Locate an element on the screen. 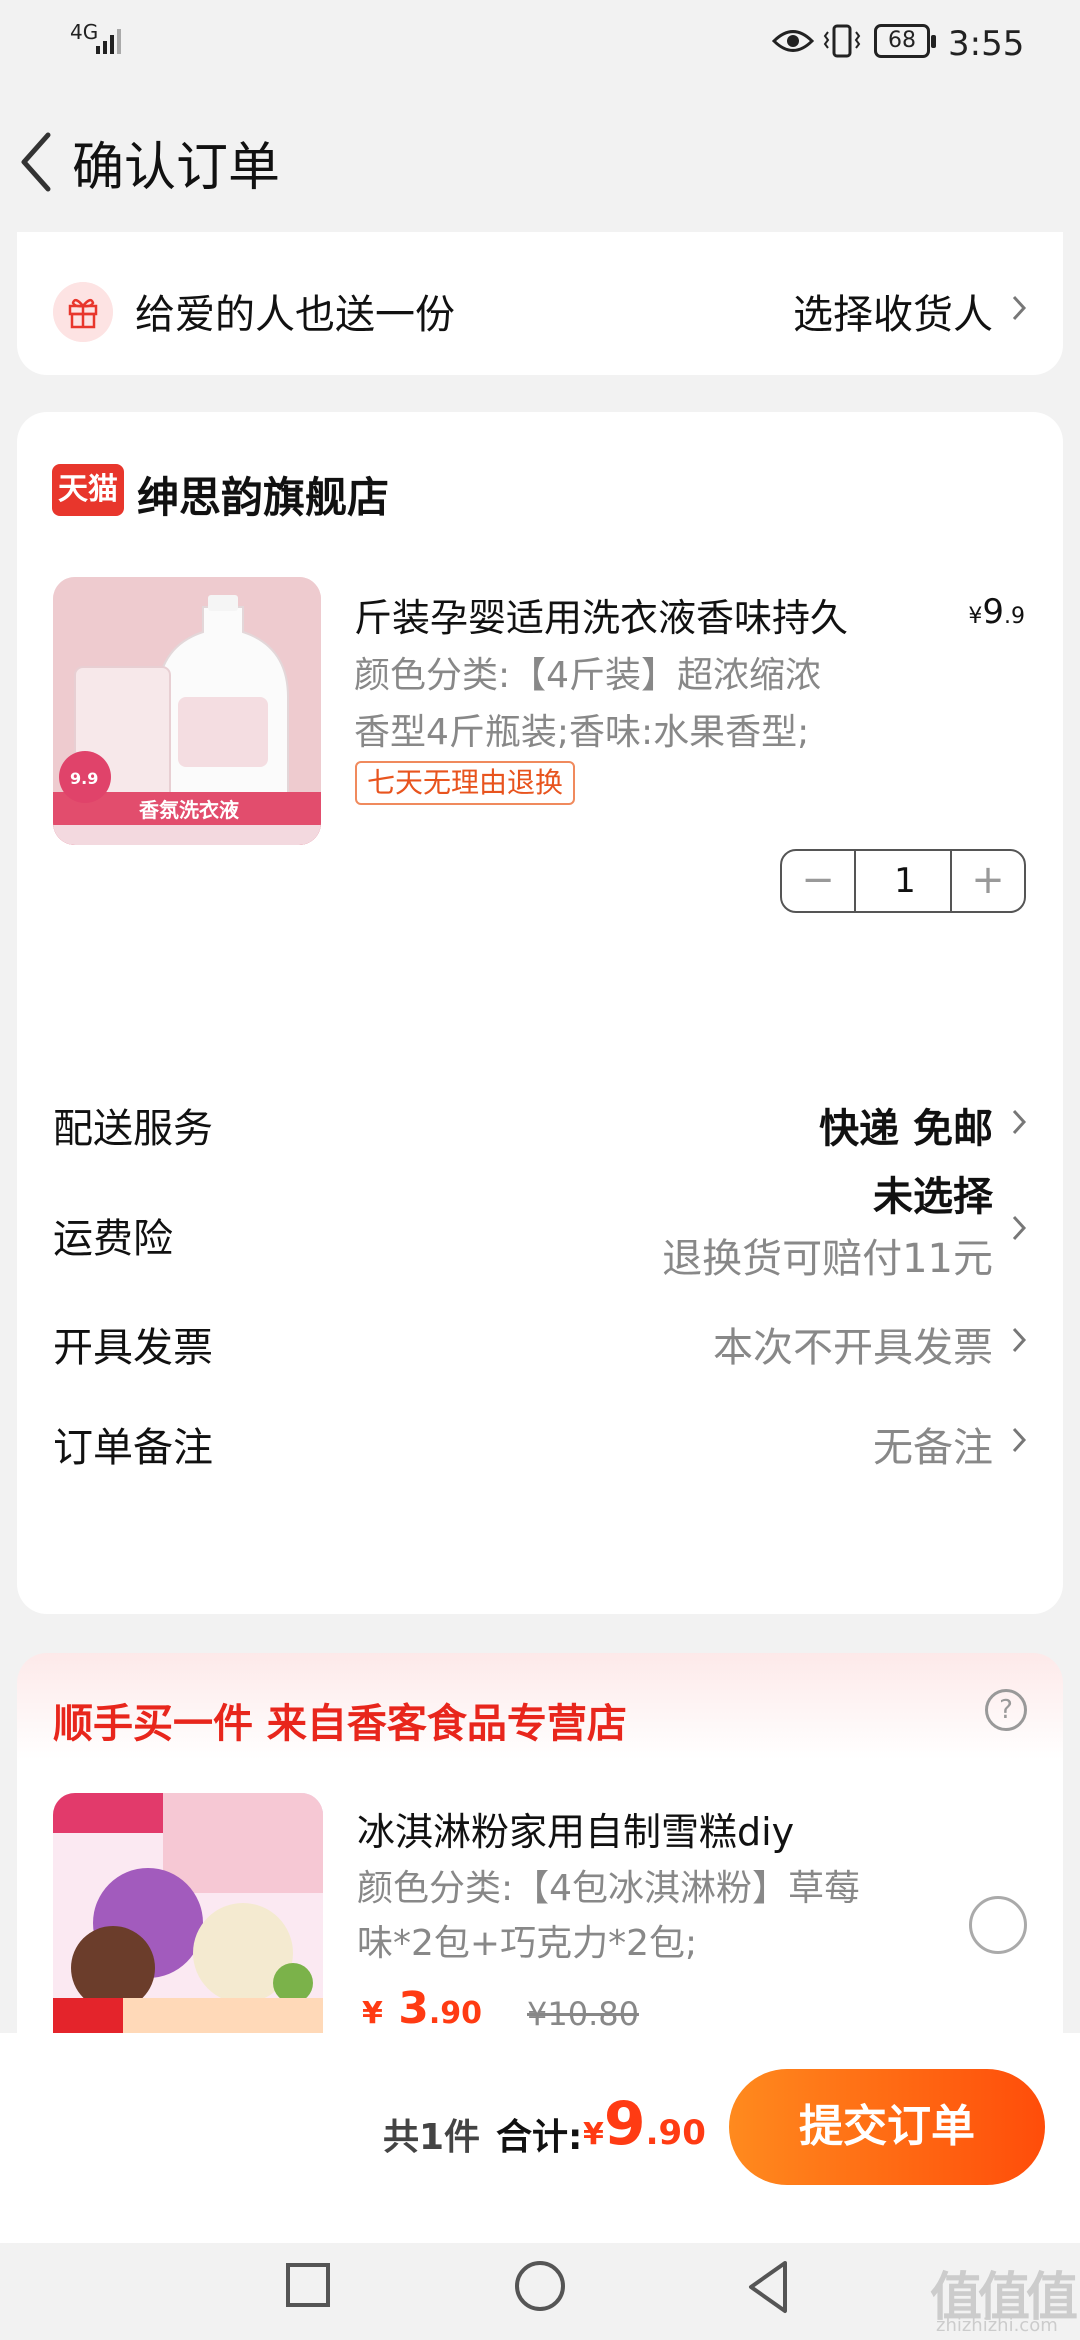 The width and height of the screenshot is (1080, 2340). battery-icon: 68 is located at coordinates (905, 41).